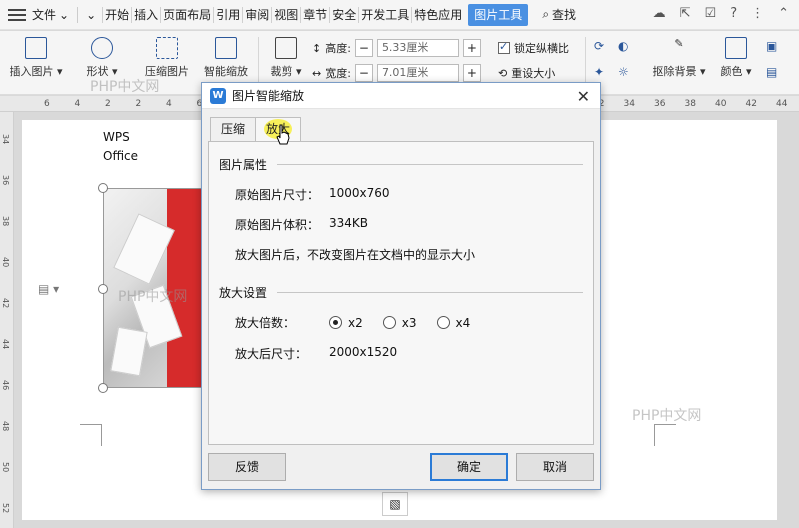 The height and width of the screenshot is (528, 799). Describe the element at coordinates (121, 156) in the screenshot. I see `doc-line-office: Office` at that location.